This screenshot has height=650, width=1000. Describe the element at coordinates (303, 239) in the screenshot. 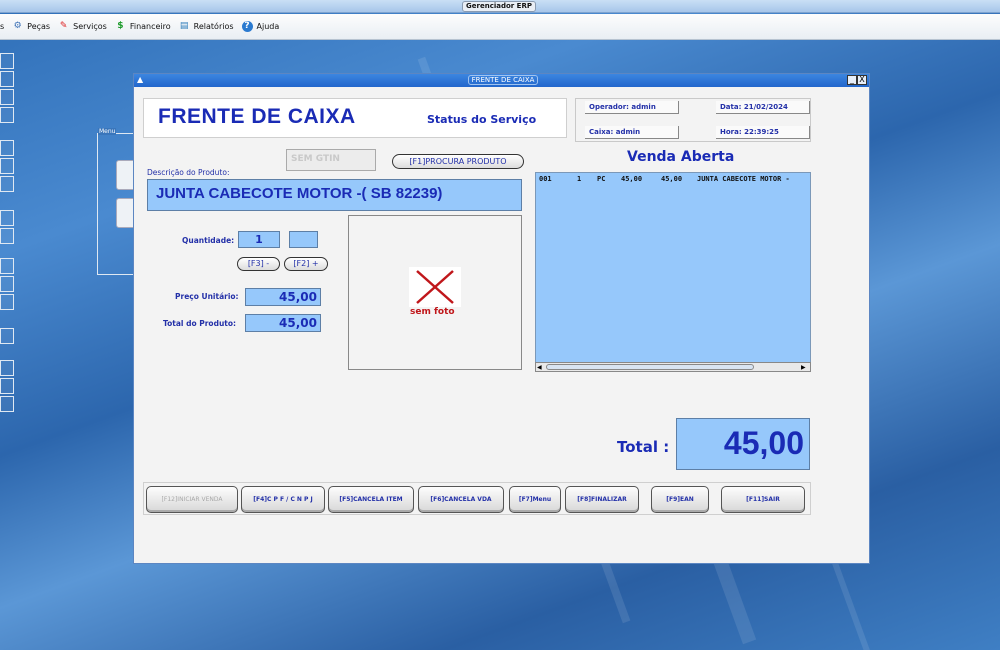

I see `quantity-extra-field` at that location.